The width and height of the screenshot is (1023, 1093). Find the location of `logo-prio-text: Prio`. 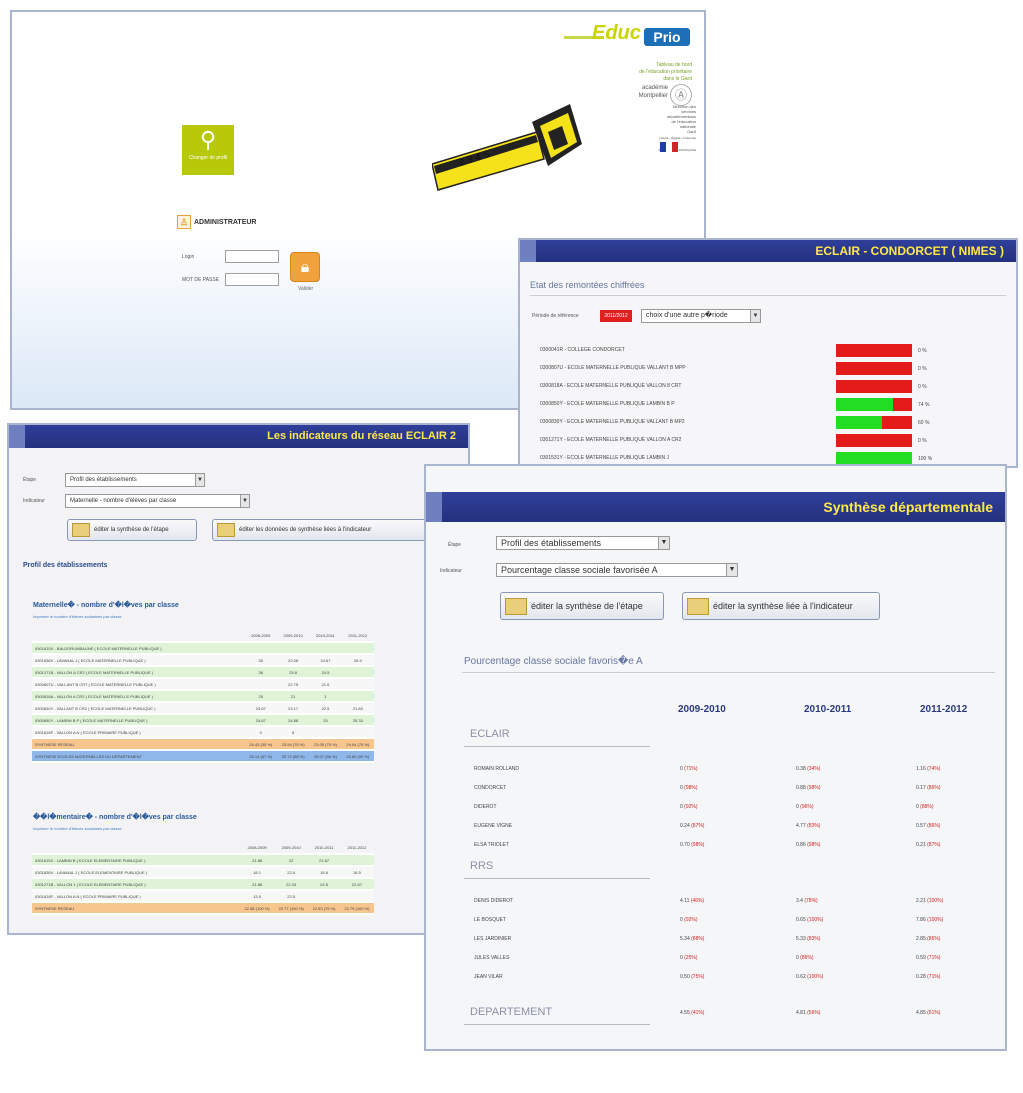

logo-prio-text: Prio is located at coordinates (667, 37).